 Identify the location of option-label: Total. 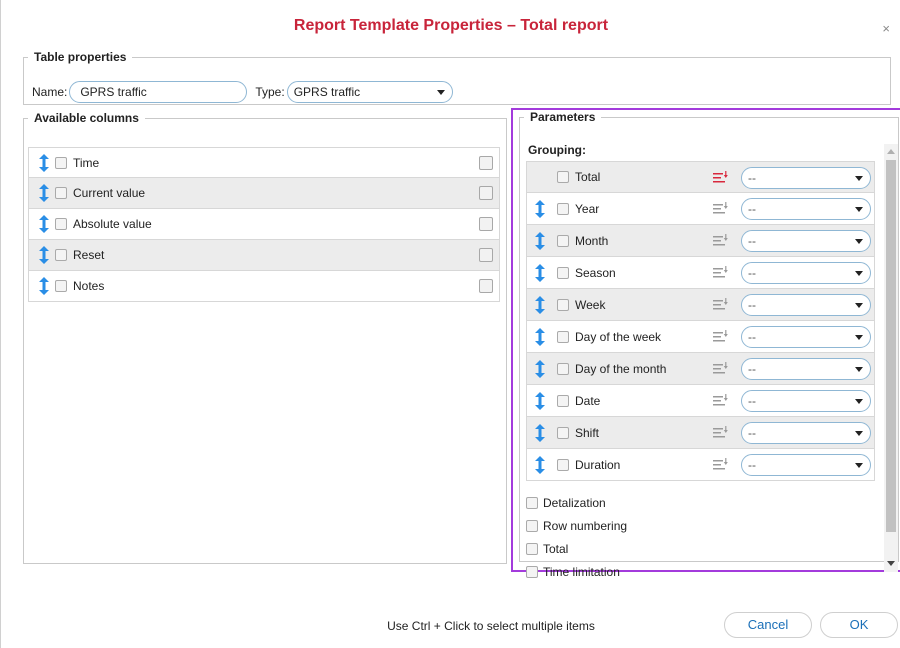
(556, 548).